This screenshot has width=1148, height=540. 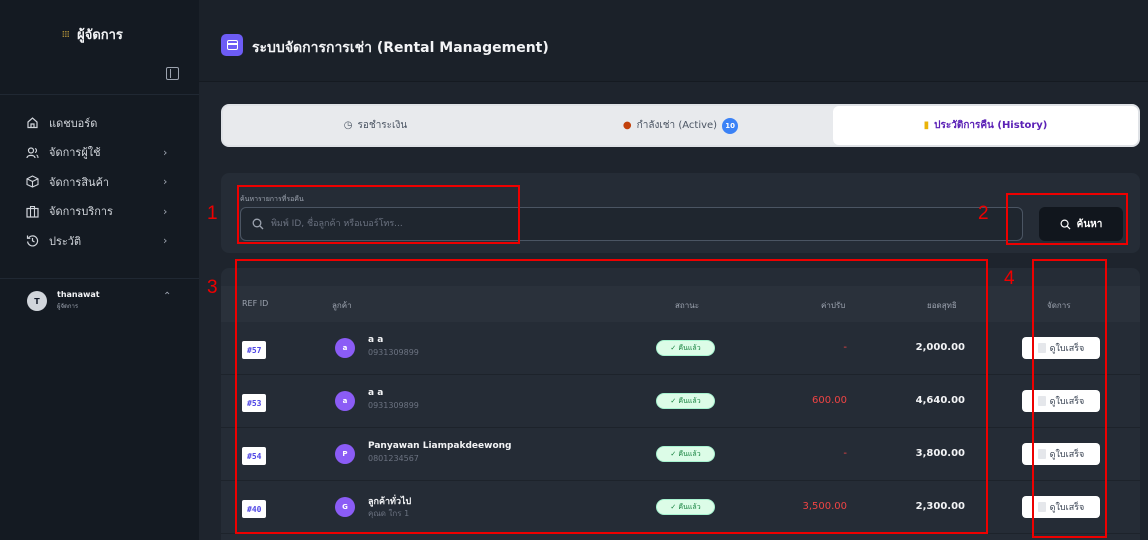 What do you see at coordinates (99, 123) in the screenshot?
I see `sidebar-item-dashboard: แดชบอร์ด` at bounding box center [99, 123].